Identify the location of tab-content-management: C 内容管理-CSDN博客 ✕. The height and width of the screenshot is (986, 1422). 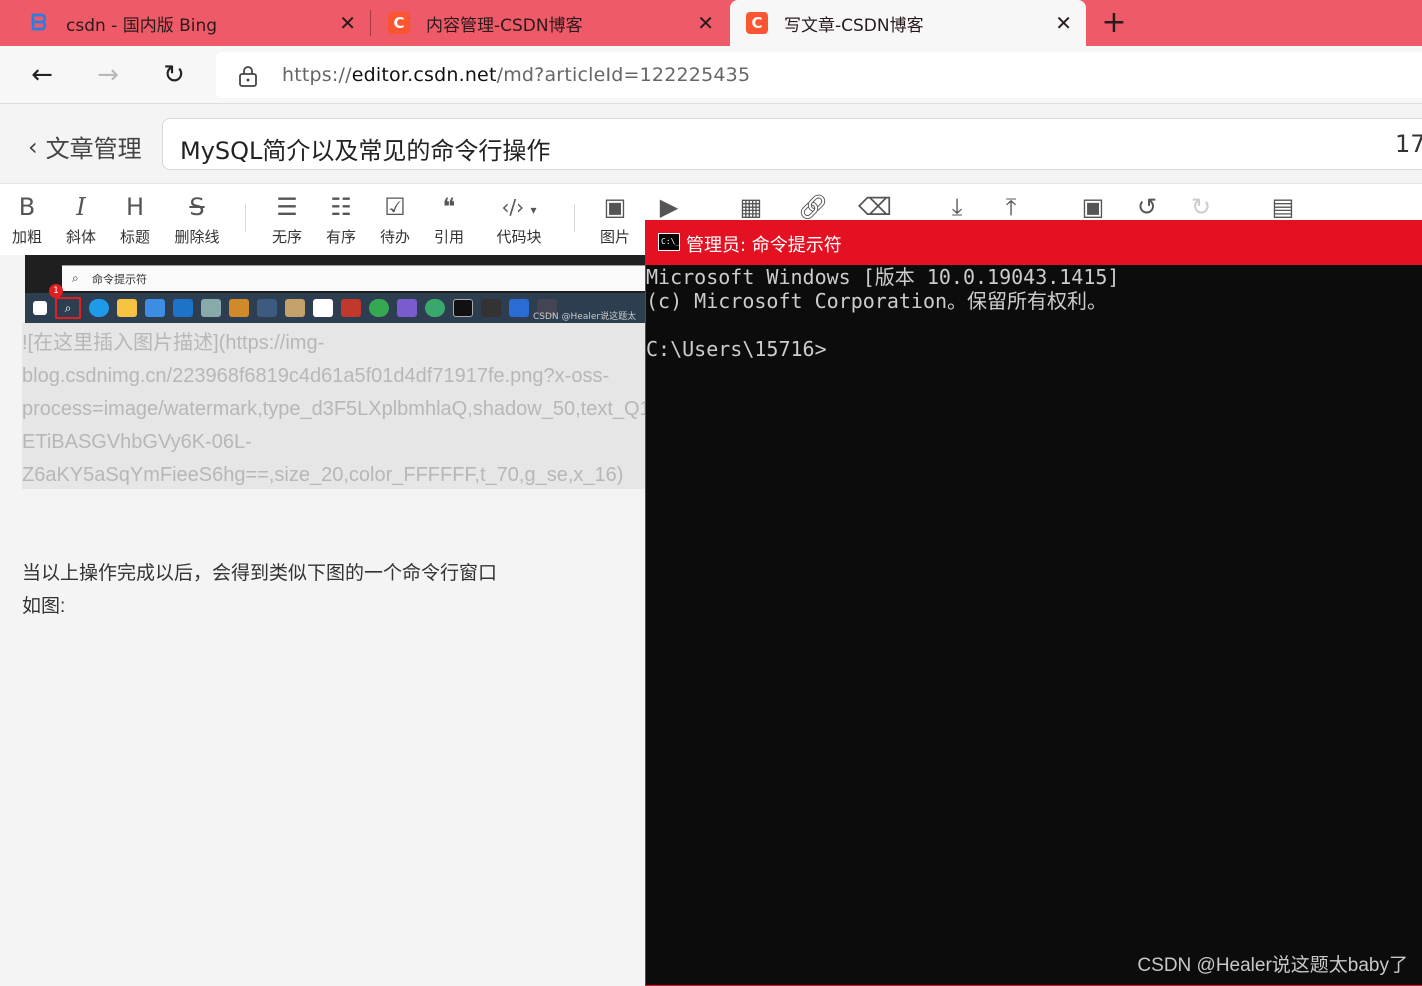
(550, 23).